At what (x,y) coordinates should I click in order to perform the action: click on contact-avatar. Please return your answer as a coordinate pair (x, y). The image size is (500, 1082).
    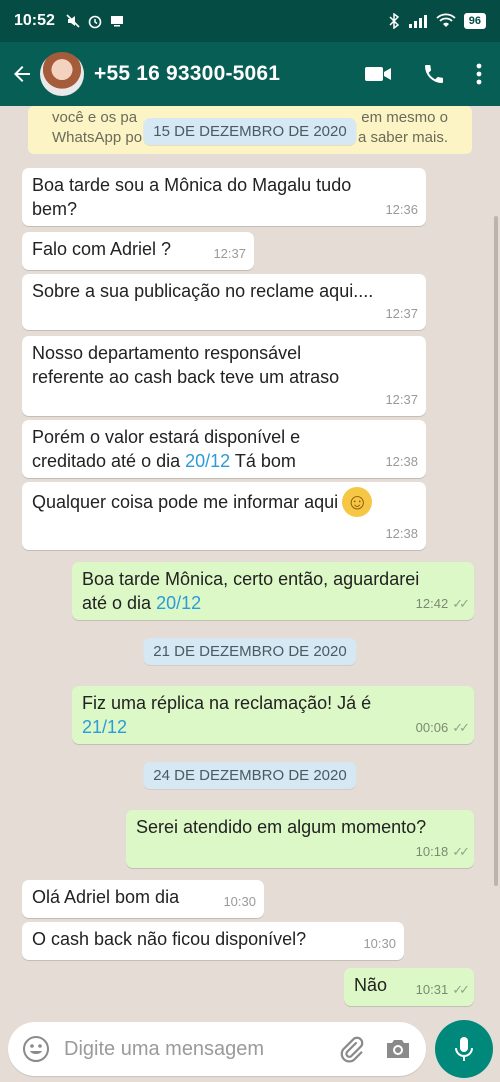
    Looking at the image, I should click on (62, 74).